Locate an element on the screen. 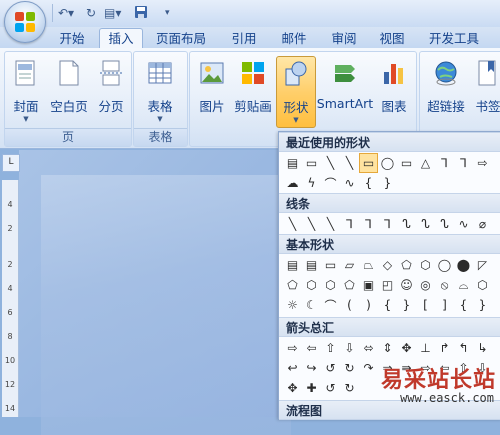  shape-elbow-arrow: ⅂ is located at coordinates (463, 163).